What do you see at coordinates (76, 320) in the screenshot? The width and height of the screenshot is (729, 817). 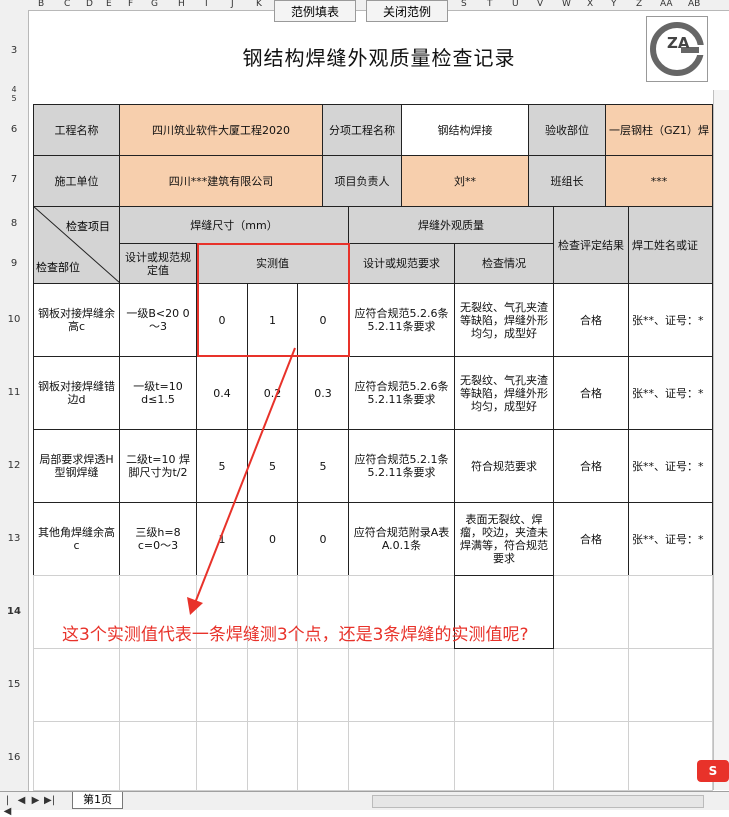 I see `part-cell: 钢板对接焊缝余高c` at bounding box center [76, 320].